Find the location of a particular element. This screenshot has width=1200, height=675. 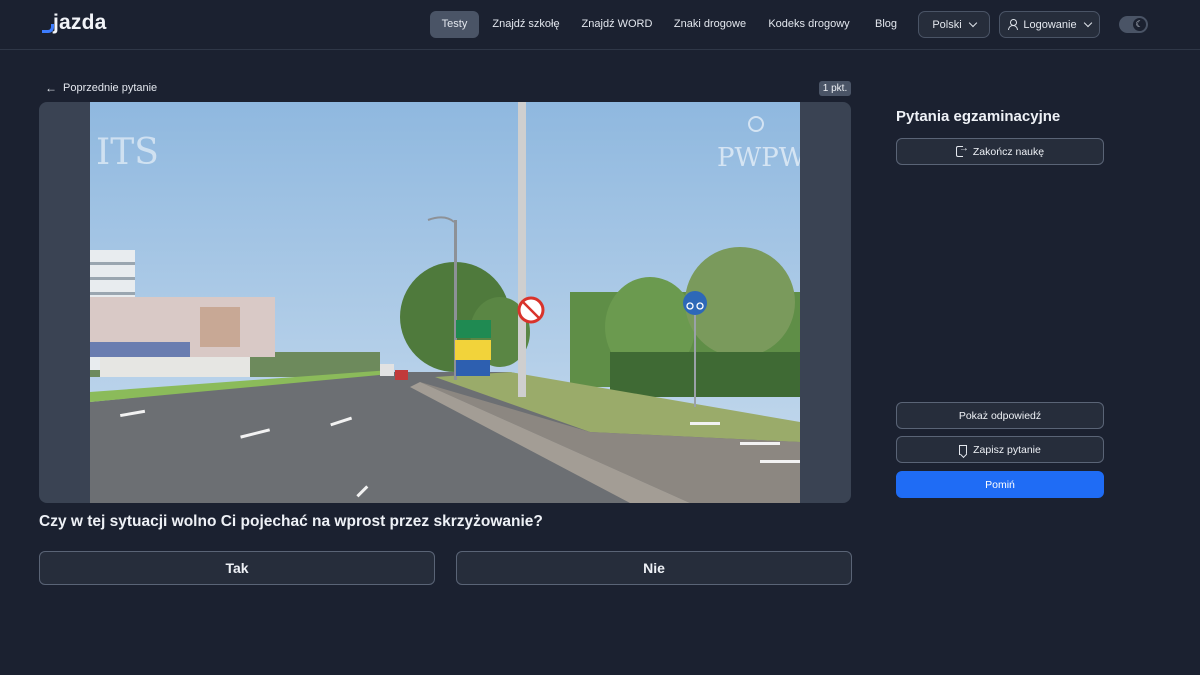

show-answer-button: Pokaż odpowiedź is located at coordinates (1000, 415).